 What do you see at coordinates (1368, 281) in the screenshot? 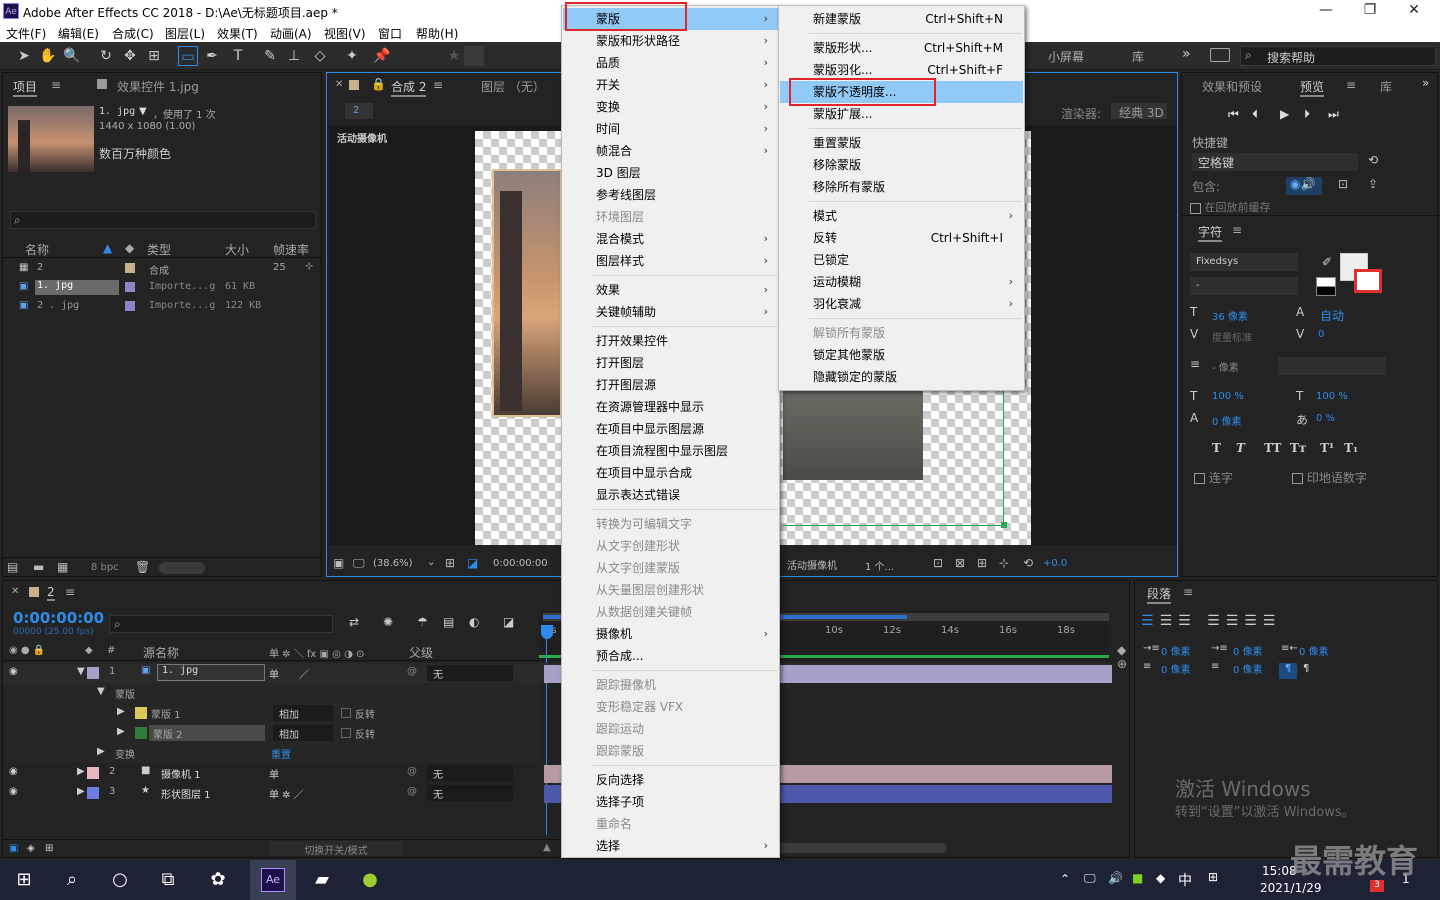
I see `stroke-color-swatch` at bounding box center [1368, 281].